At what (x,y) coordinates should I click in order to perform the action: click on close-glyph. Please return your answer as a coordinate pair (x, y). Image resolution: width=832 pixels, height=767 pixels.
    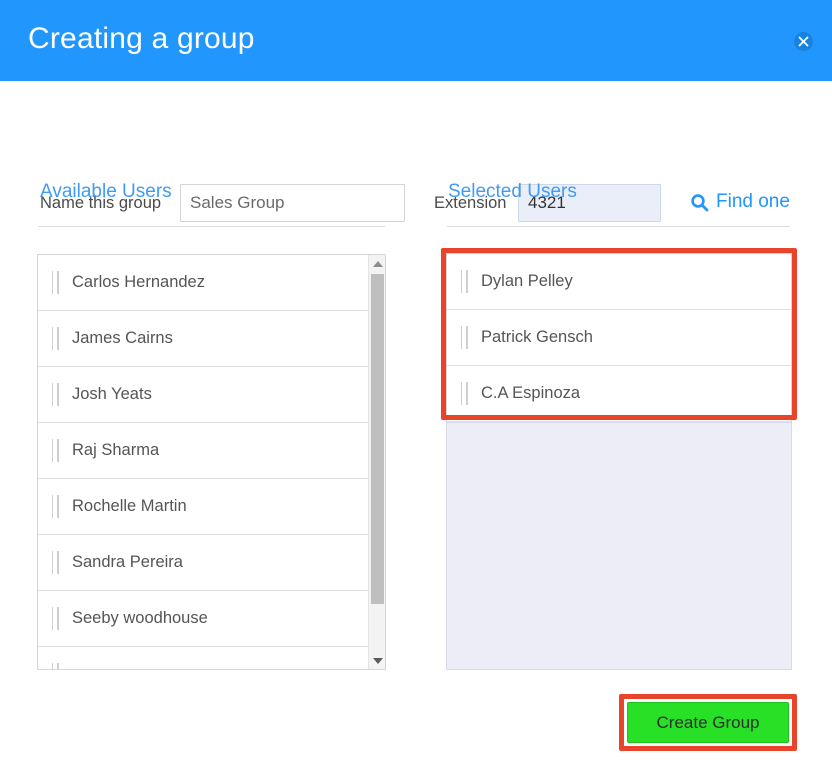
    Looking at the image, I should click on (803, 41).